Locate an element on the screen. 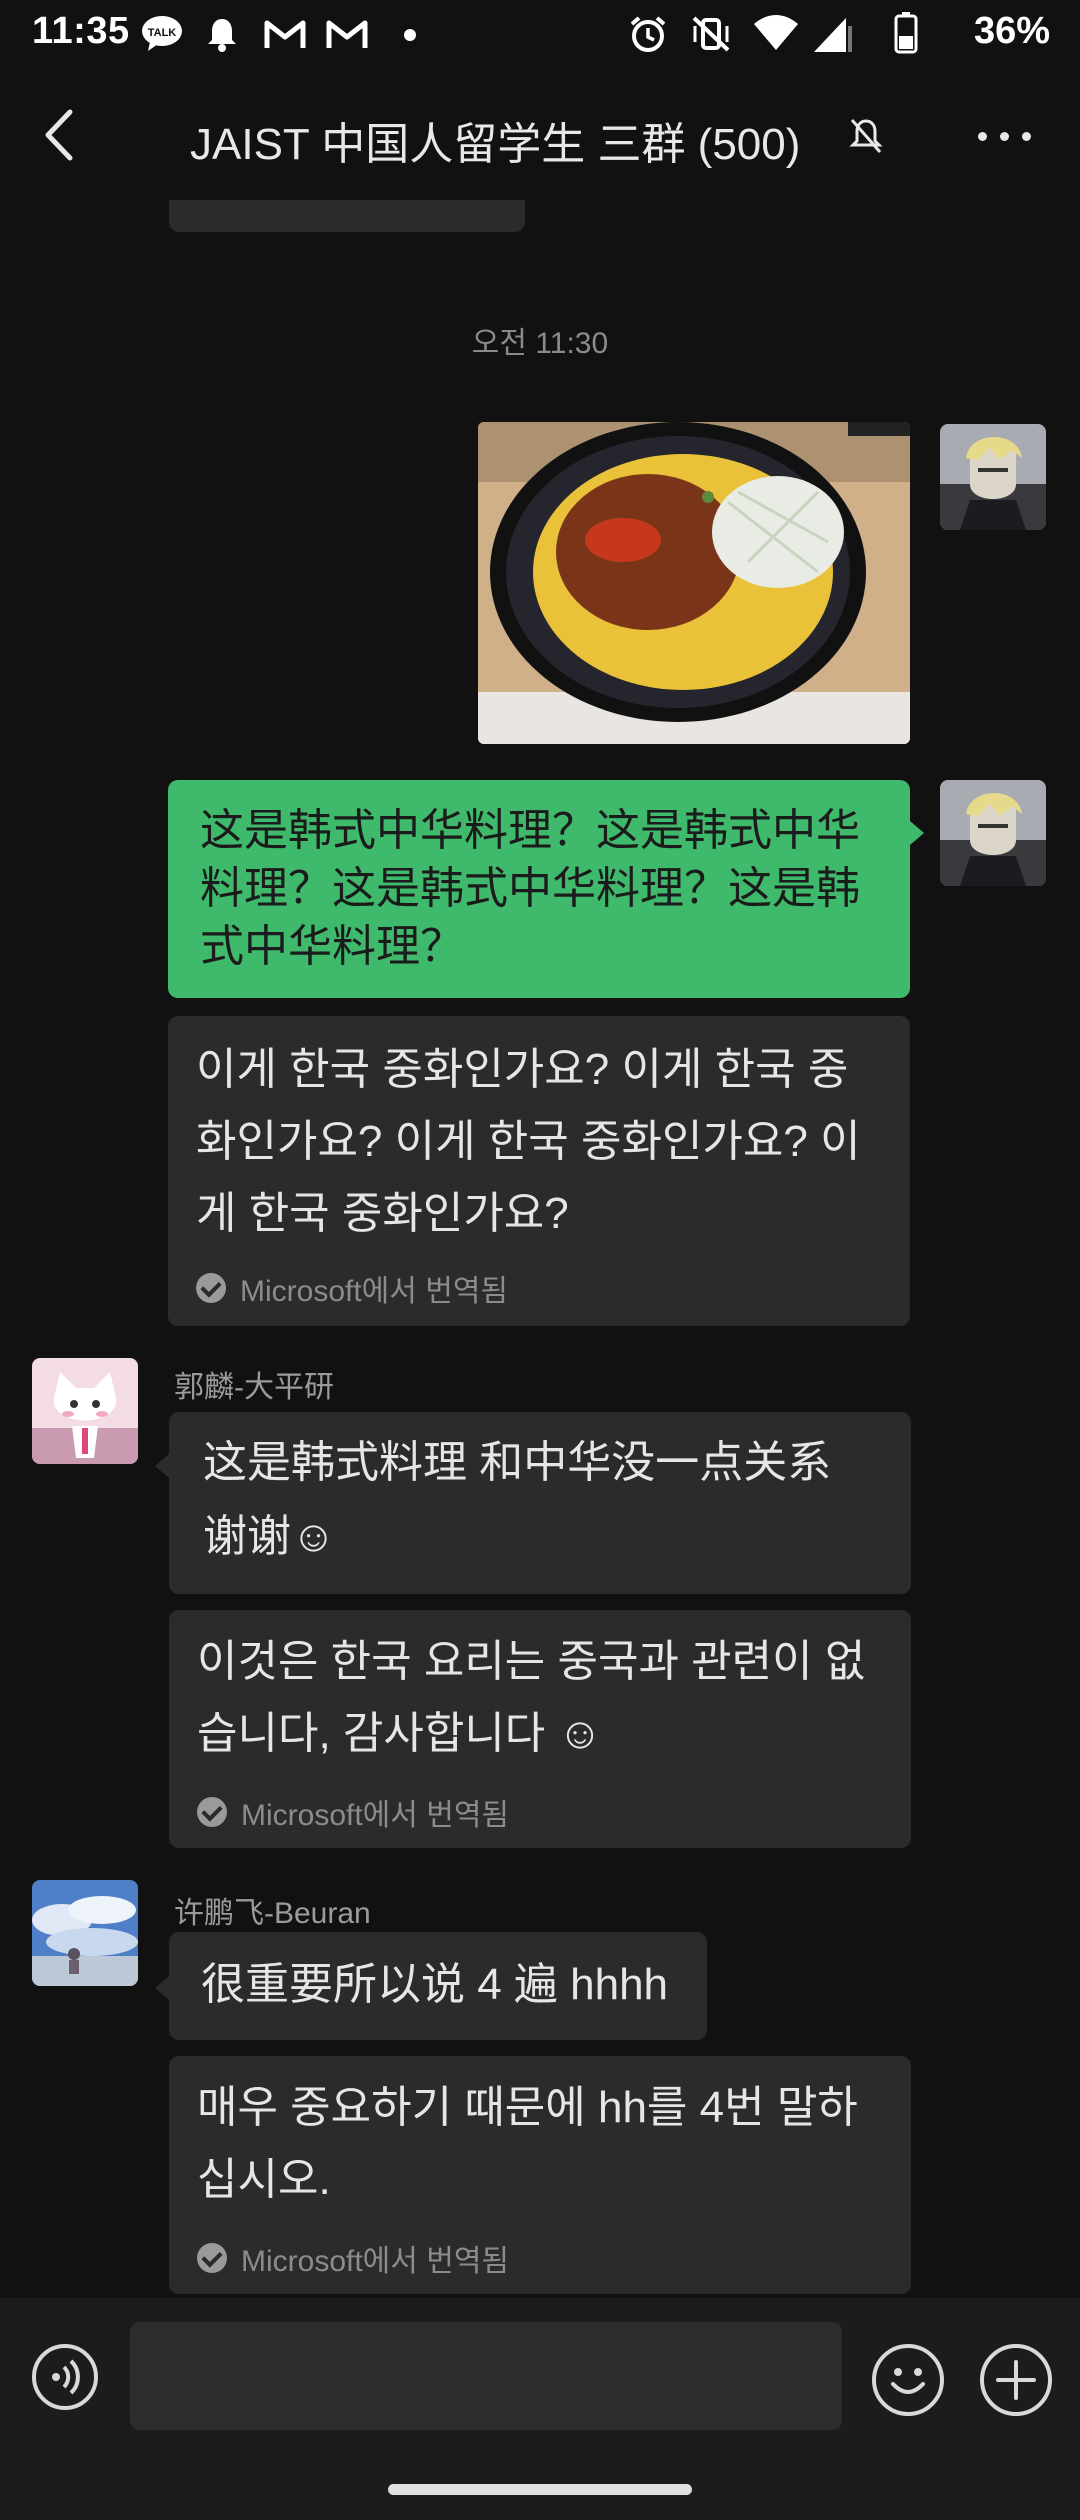  notifications-muted-icon is located at coordinates (866, 136).